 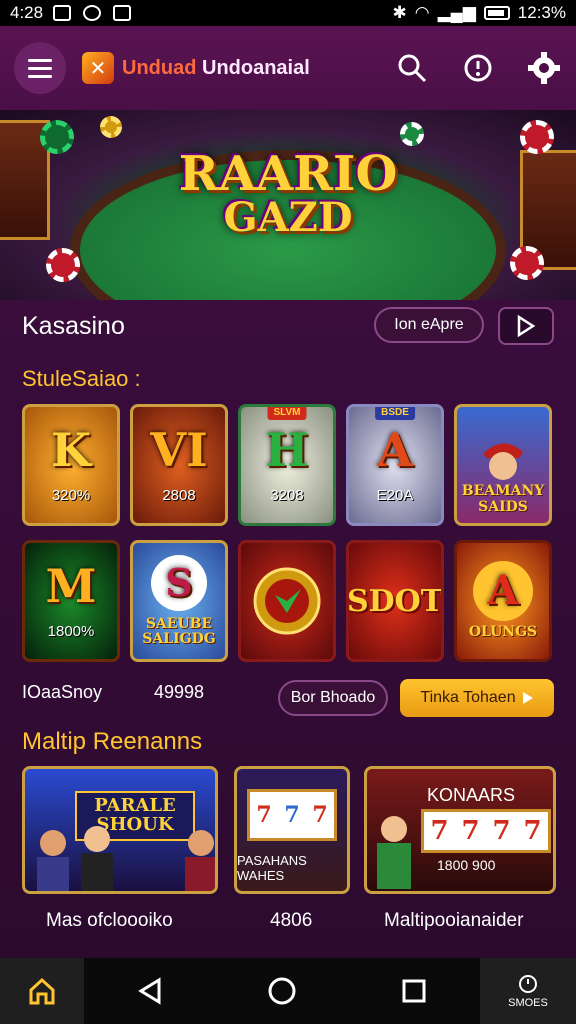 What do you see at coordinates (456, 12) in the screenshot?
I see `signal-icon: ▂▄▆` at bounding box center [456, 12].